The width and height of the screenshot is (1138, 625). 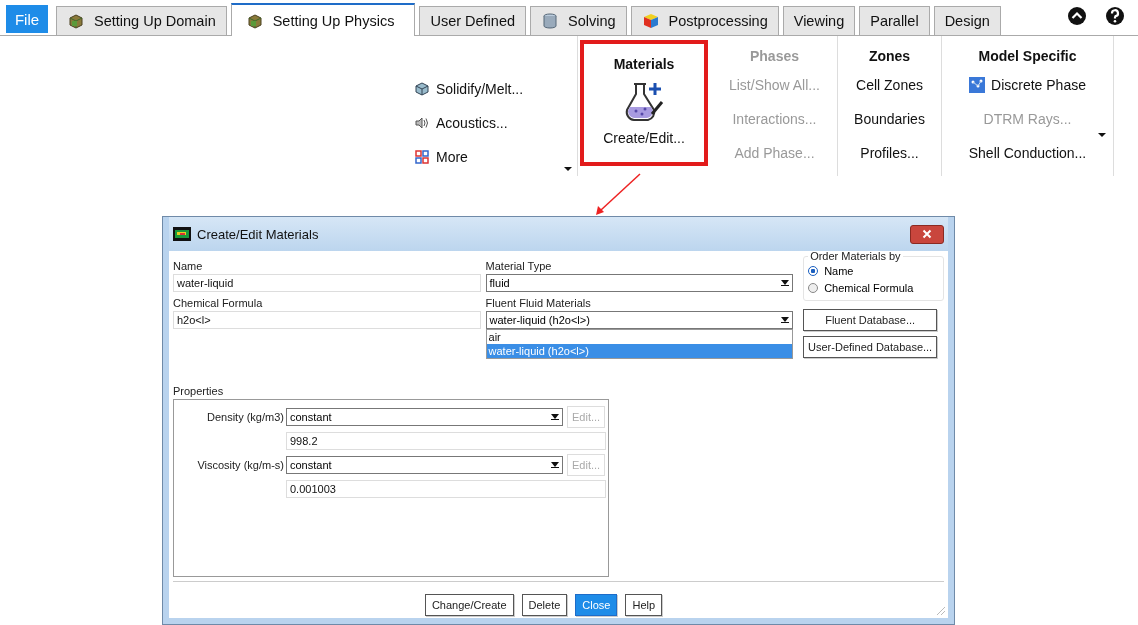 I want to click on collapse-icon, so click(x=1077, y=16).